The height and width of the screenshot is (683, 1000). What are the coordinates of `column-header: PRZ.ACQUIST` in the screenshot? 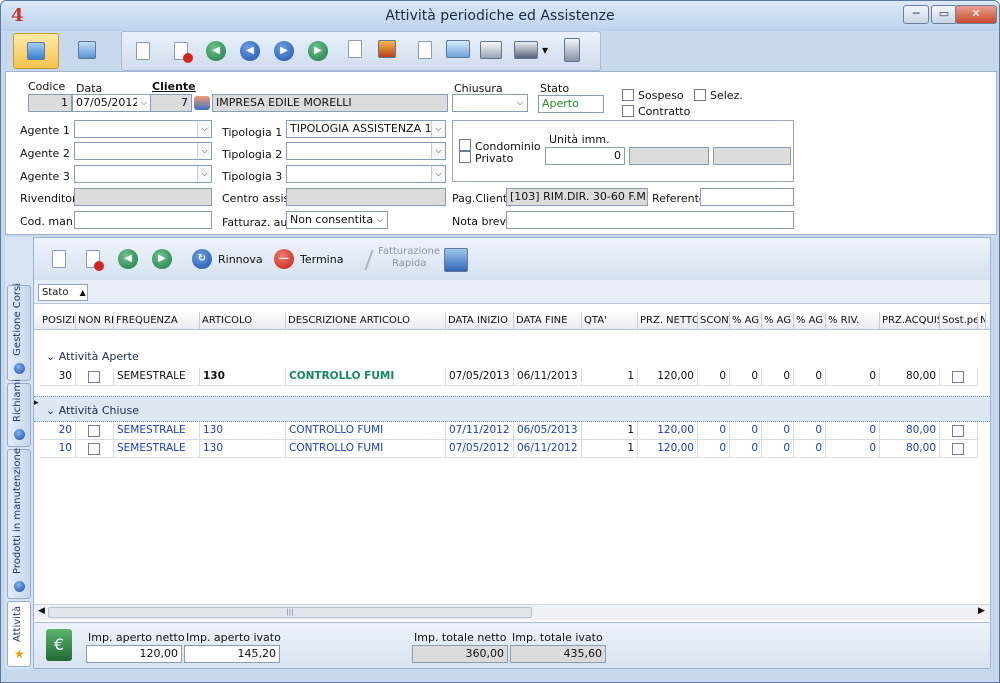 It's located at (910, 321).